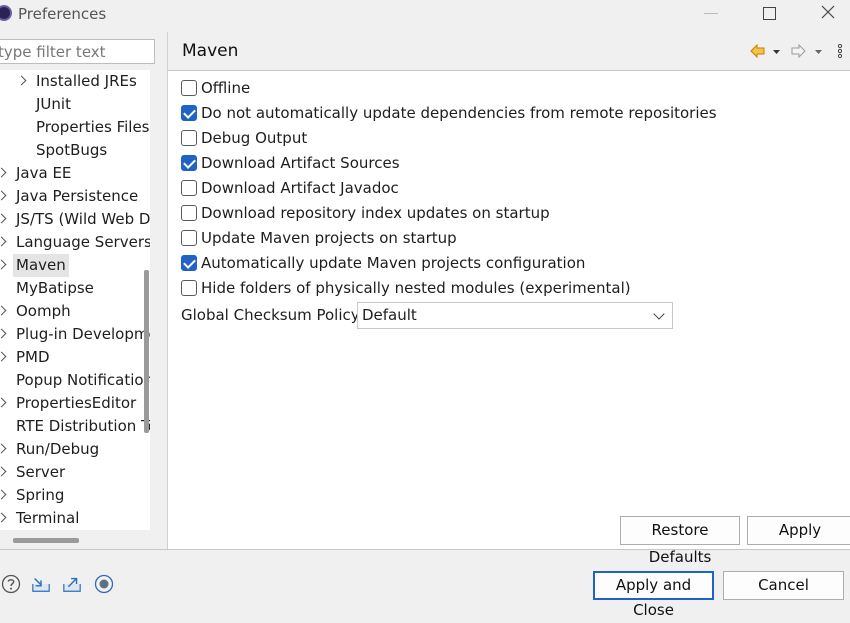 Image resolution: width=850 pixels, height=623 pixels. Describe the element at coordinates (809, 51) in the screenshot. I see `forward-icon` at that location.